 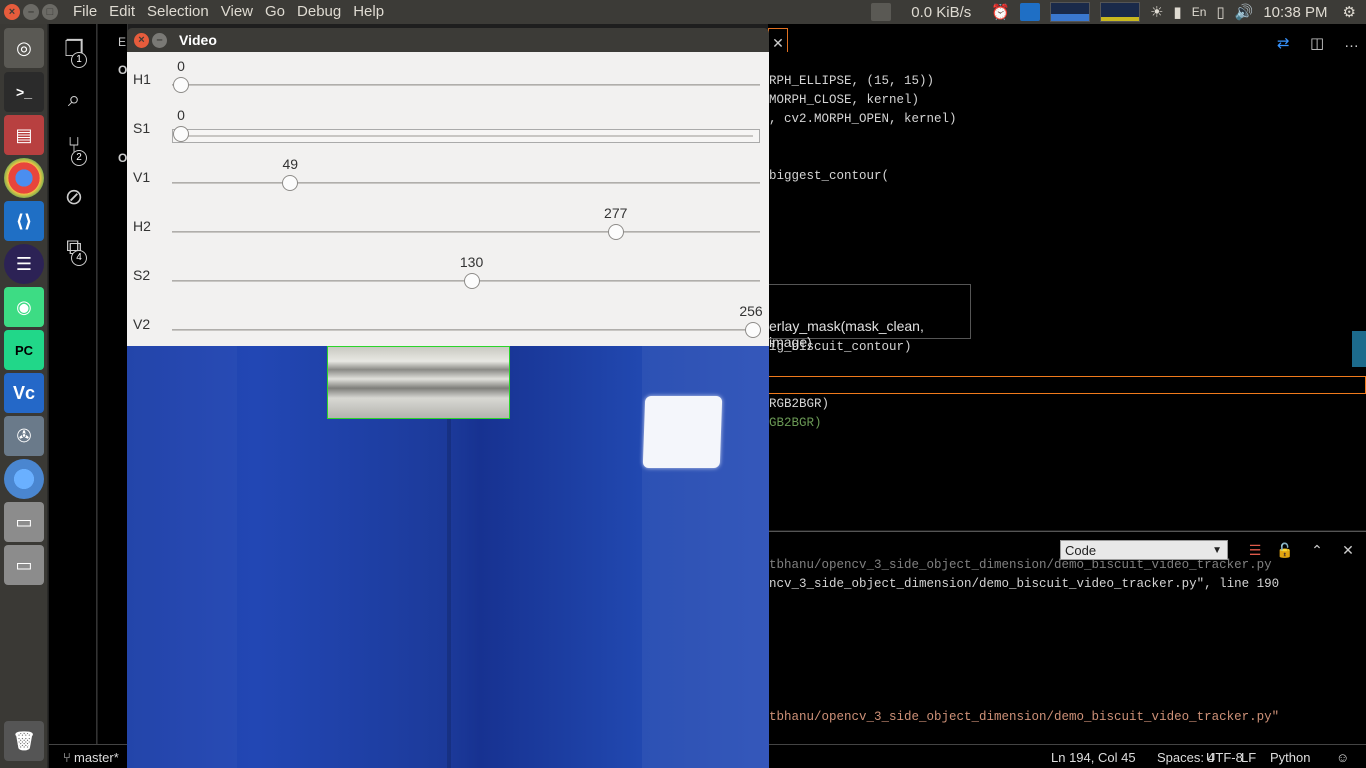 What do you see at coordinates (616, 213) in the screenshot?
I see `trackbar-value: 277` at bounding box center [616, 213].